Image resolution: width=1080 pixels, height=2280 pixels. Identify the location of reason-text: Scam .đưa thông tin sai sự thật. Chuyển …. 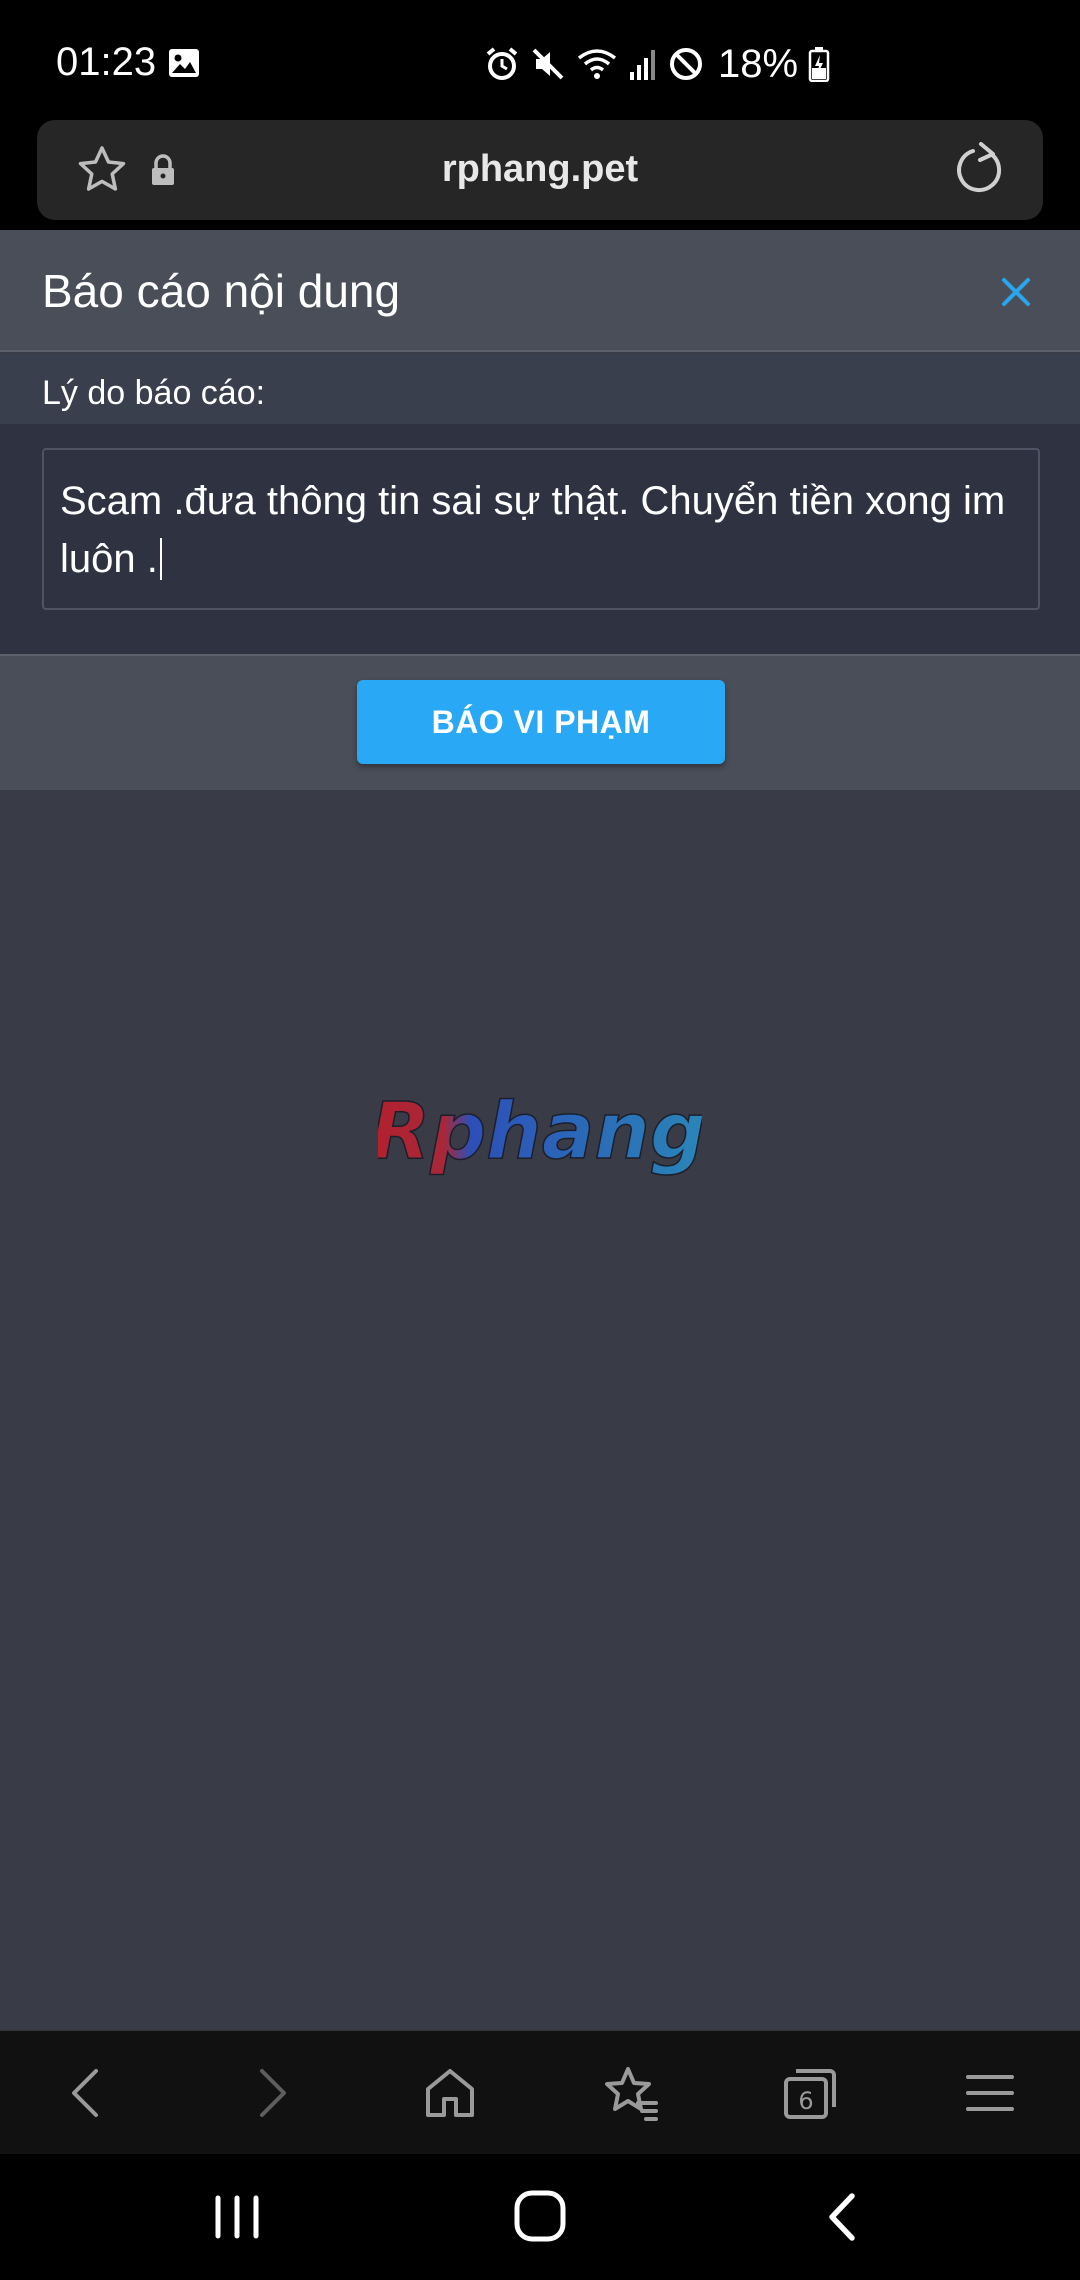
(533, 530).